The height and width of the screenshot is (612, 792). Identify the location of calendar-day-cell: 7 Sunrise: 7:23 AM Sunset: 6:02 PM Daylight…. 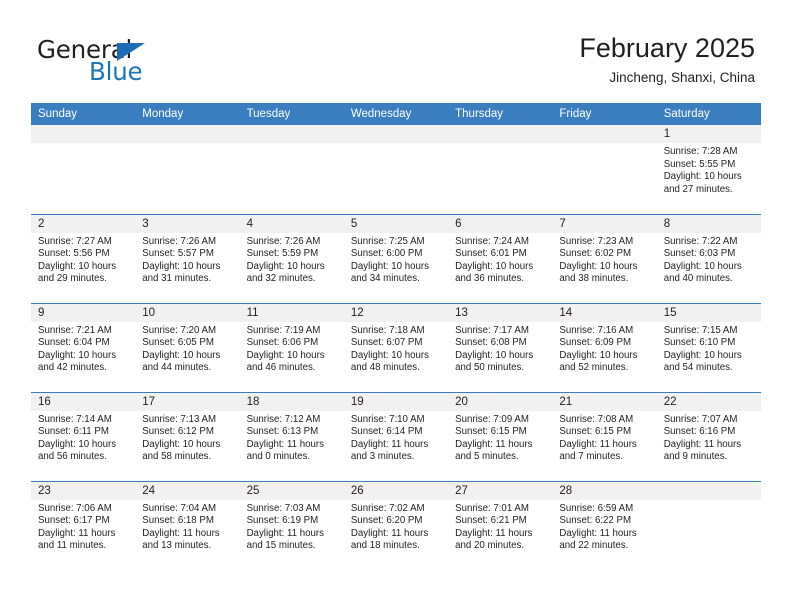
(604, 258).